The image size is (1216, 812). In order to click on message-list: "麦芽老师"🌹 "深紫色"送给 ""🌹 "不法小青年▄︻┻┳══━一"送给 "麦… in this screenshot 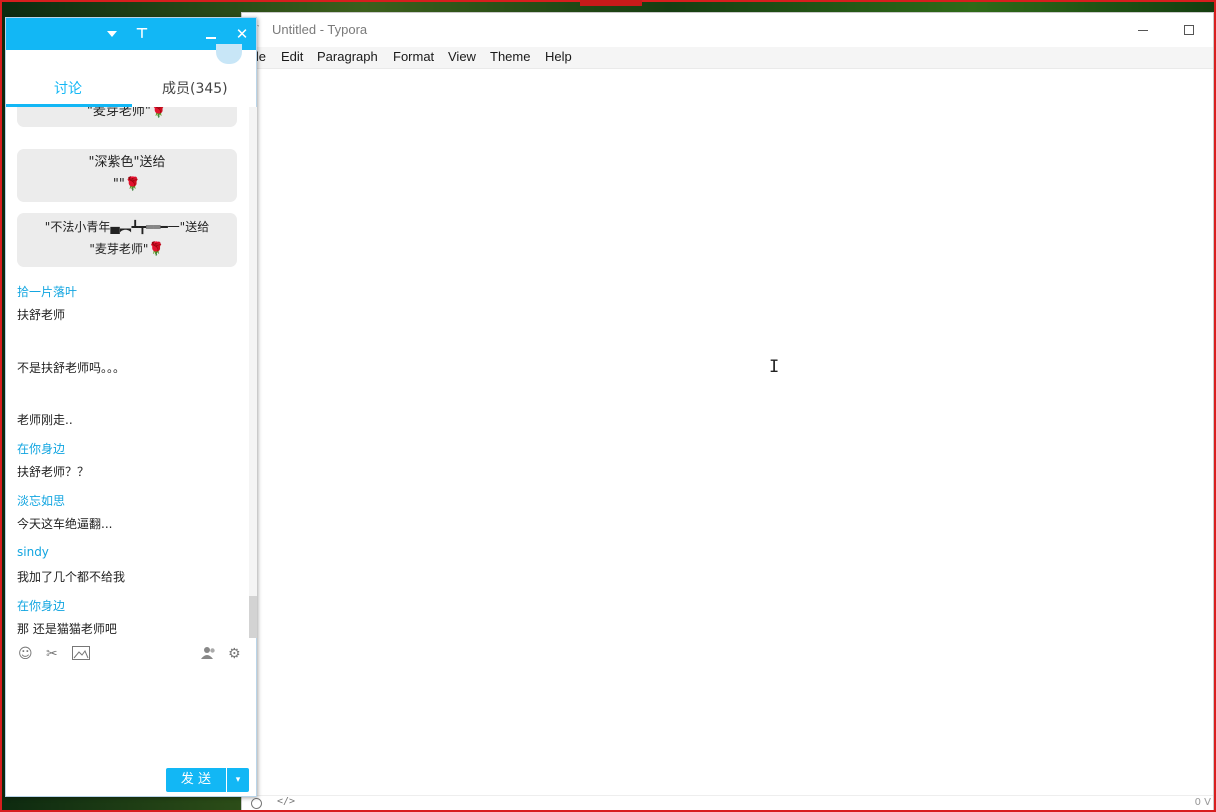, I will do `click(128, 372)`.